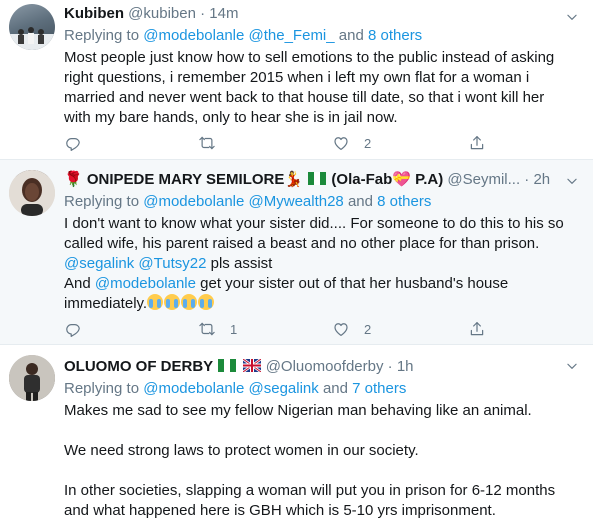 This screenshot has width=593, height=524. I want to click on text-fragment: And, so click(79, 283).